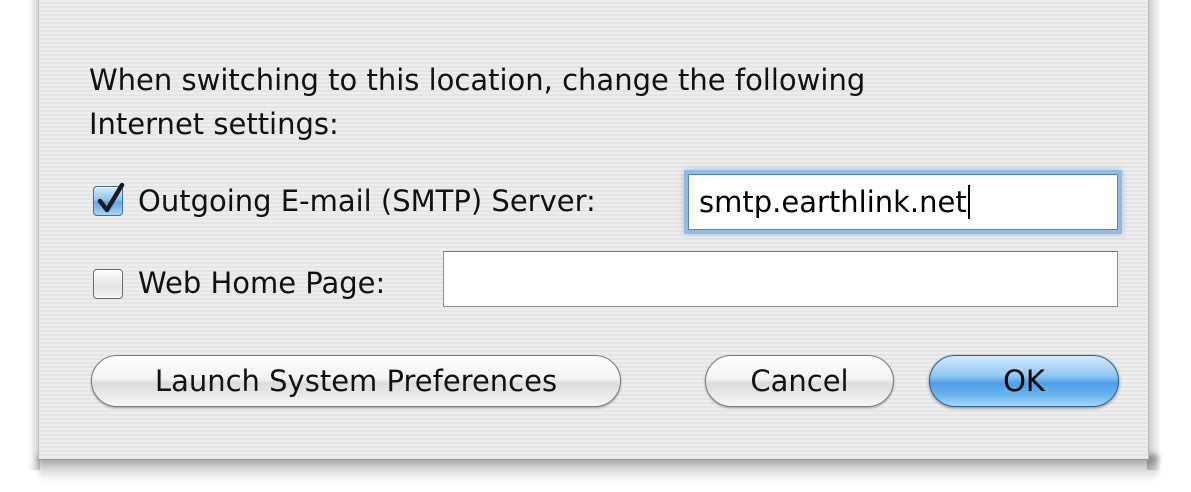 This screenshot has width=1191, height=492. I want to click on checkmark-icon, so click(111, 197).